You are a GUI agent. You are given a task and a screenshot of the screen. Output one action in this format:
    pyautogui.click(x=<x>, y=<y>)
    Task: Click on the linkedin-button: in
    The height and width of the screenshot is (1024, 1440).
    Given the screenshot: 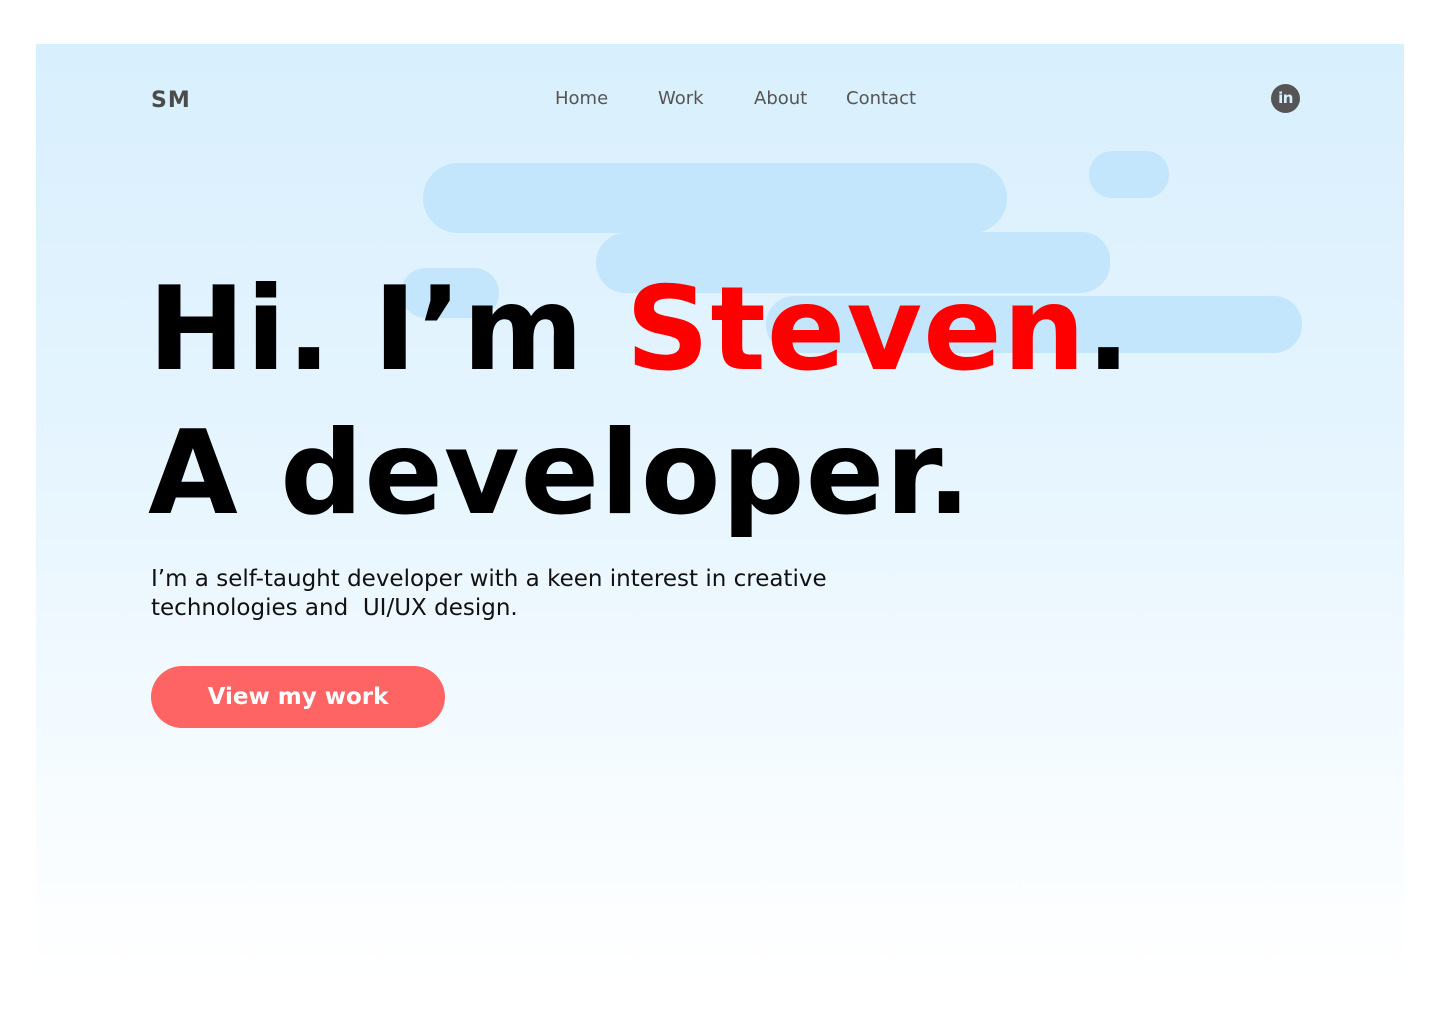 What is the action you would take?
    pyautogui.click(x=1285, y=98)
    